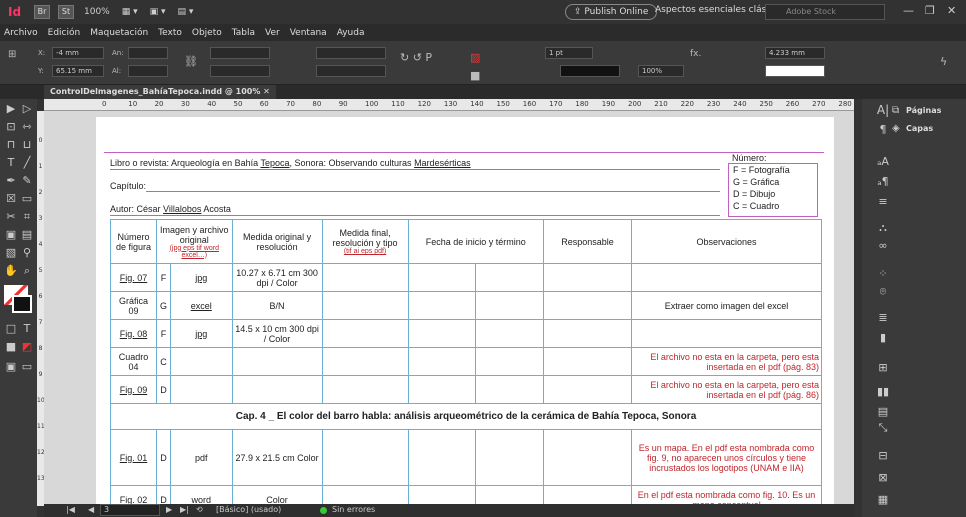 The image size is (966, 517). Describe the element at coordinates (240, 71) in the screenshot. I see `scale-y-field` at that location.